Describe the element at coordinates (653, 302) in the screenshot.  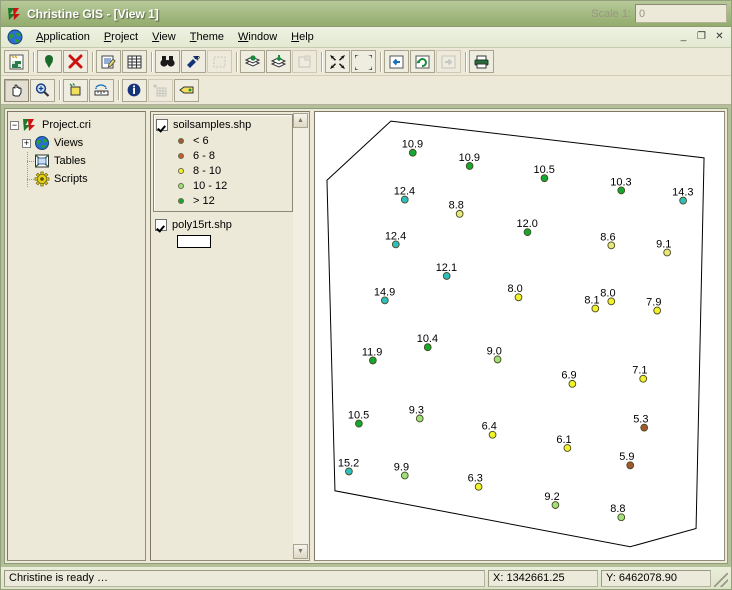
I see `sample-point-label: 7.9` at that location.